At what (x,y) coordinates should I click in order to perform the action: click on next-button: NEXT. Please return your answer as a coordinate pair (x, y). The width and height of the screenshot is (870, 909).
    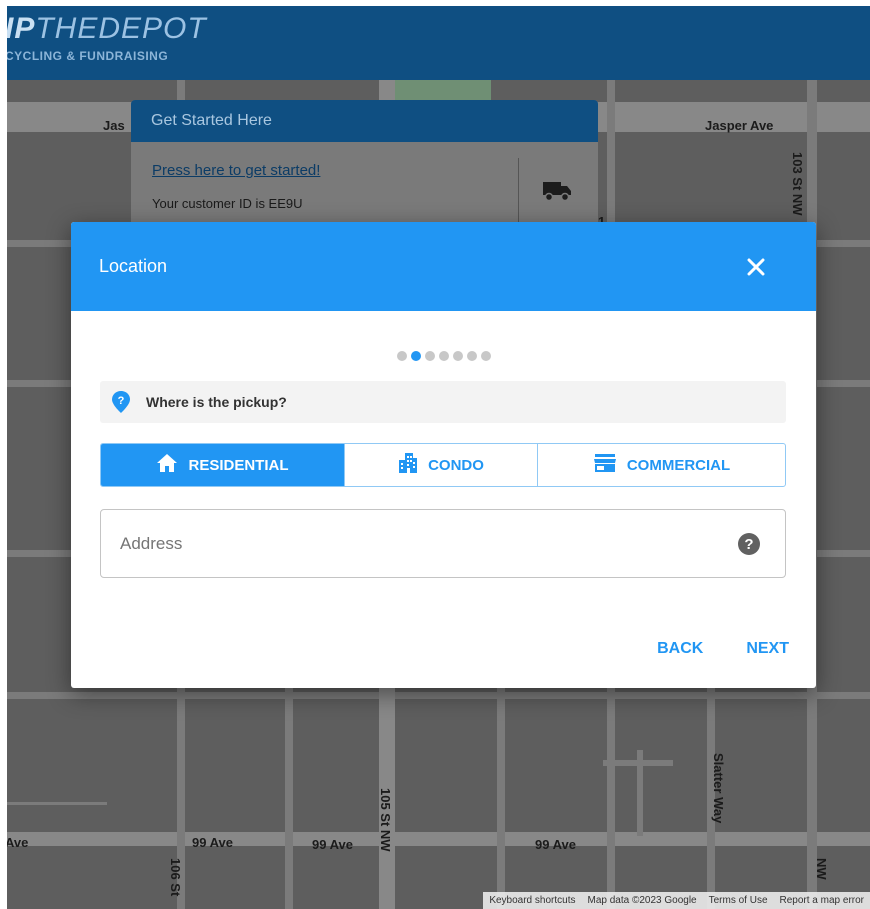
    Looking at the image, I should click on (767, 649).